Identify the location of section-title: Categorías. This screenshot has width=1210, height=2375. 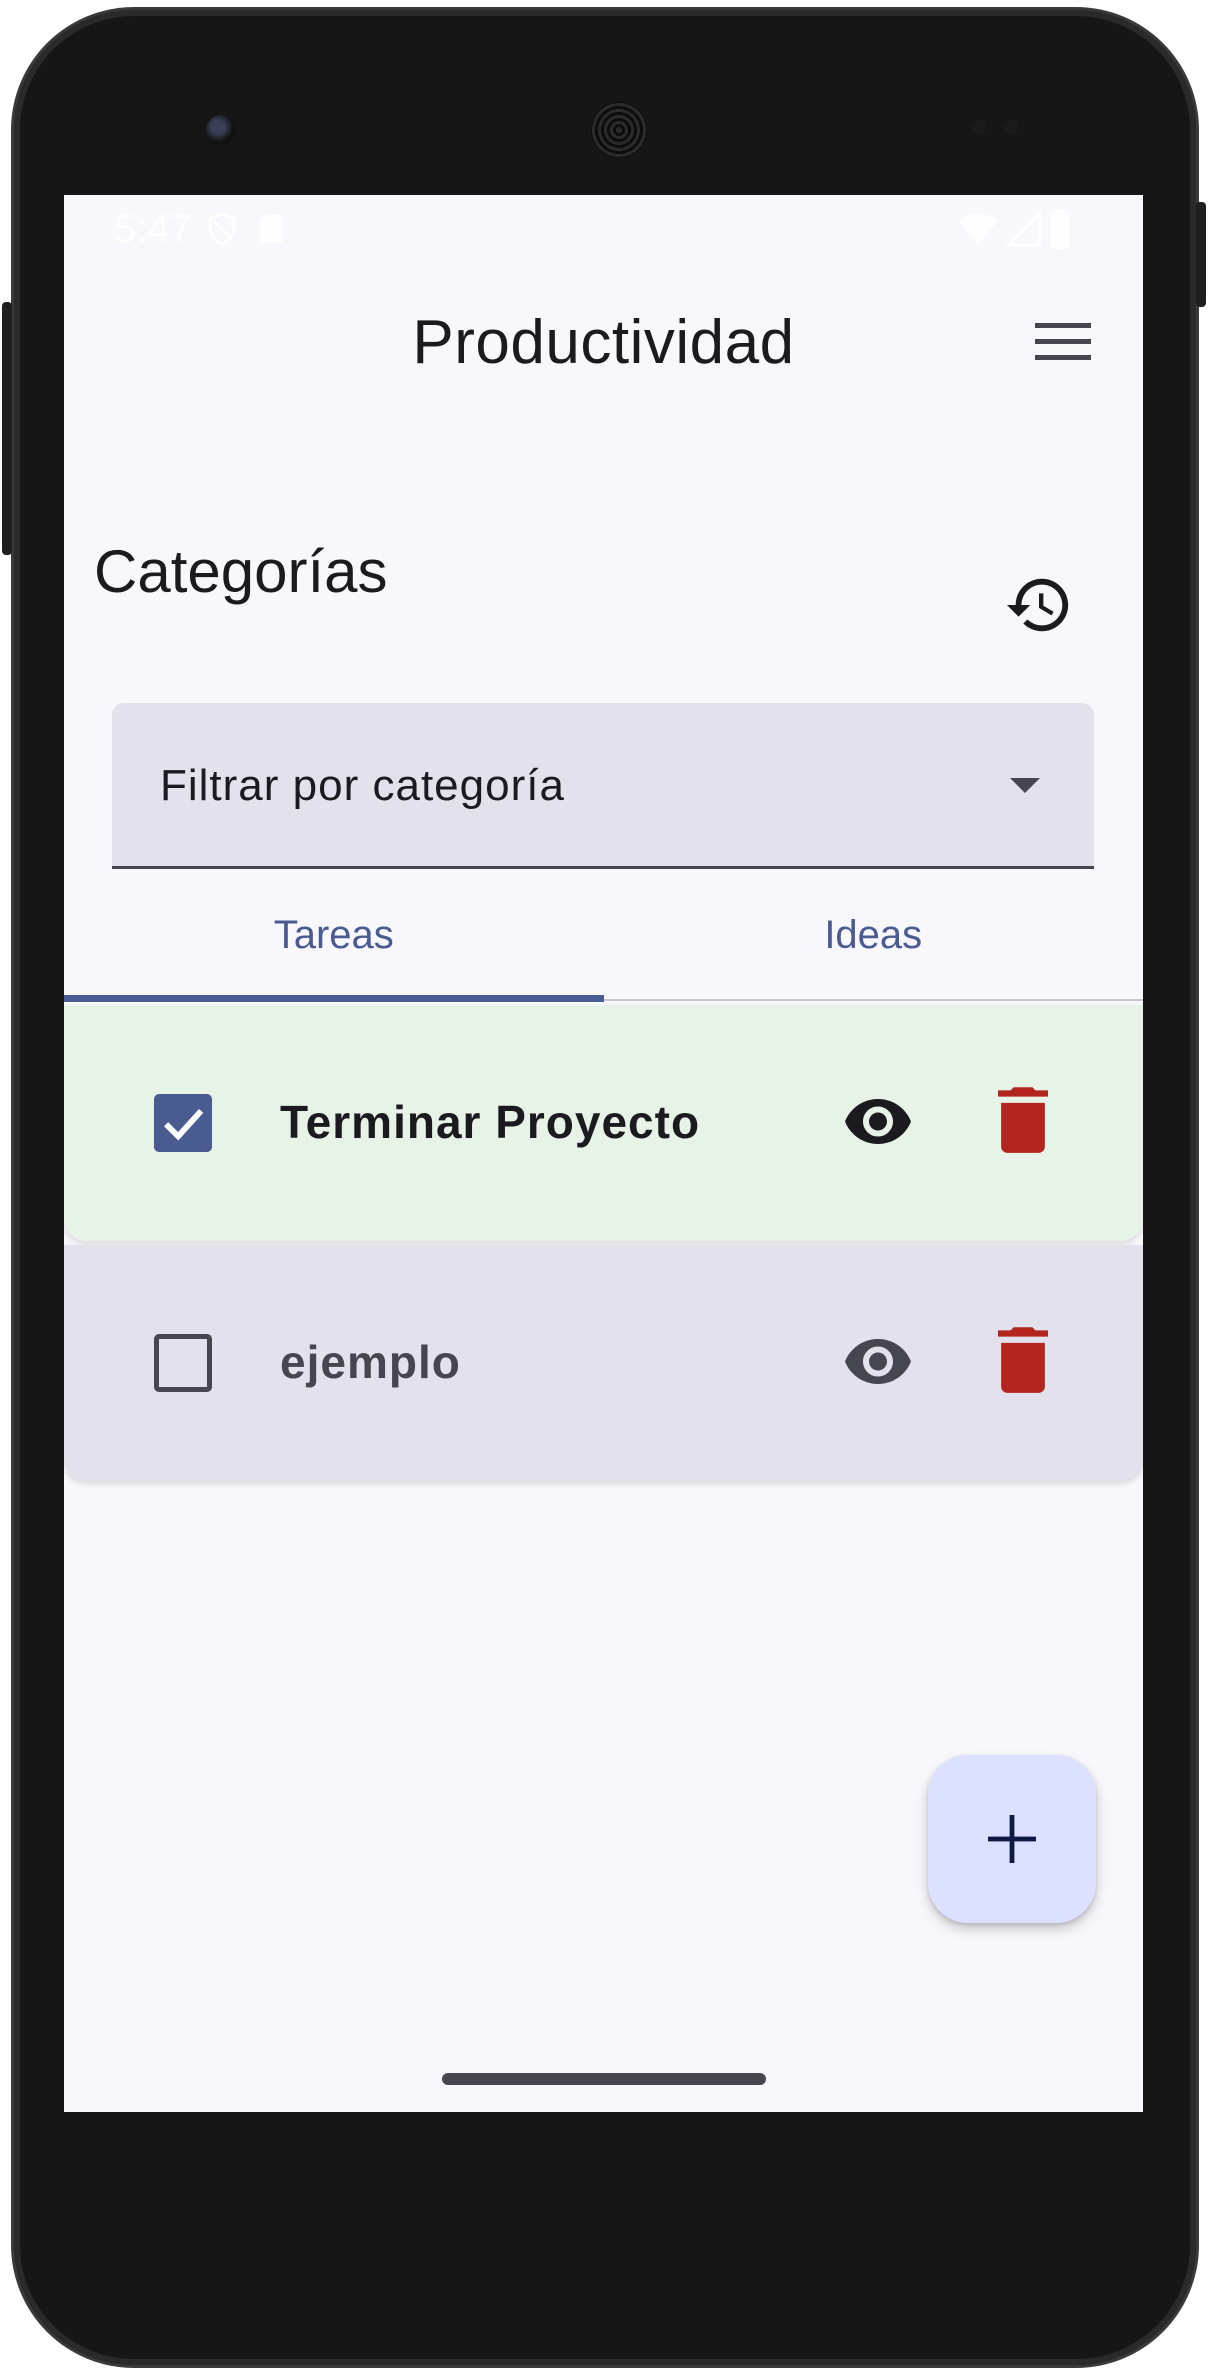
(241, 571).